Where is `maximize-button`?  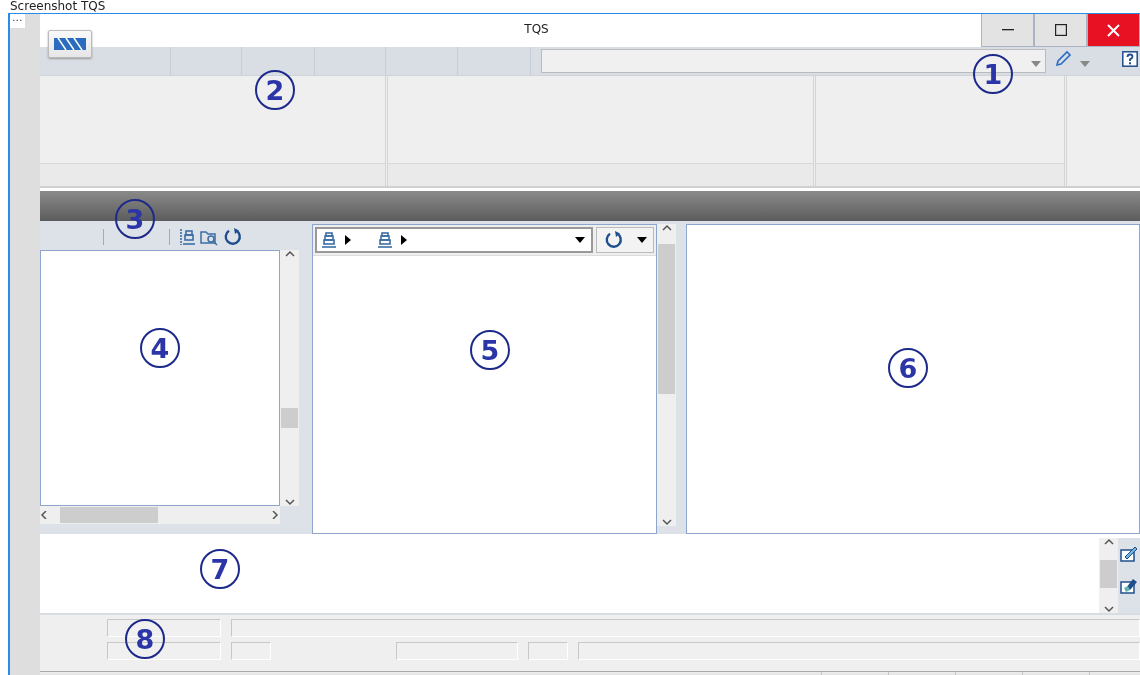
maximize-button is located at coordinates (1060, 30).